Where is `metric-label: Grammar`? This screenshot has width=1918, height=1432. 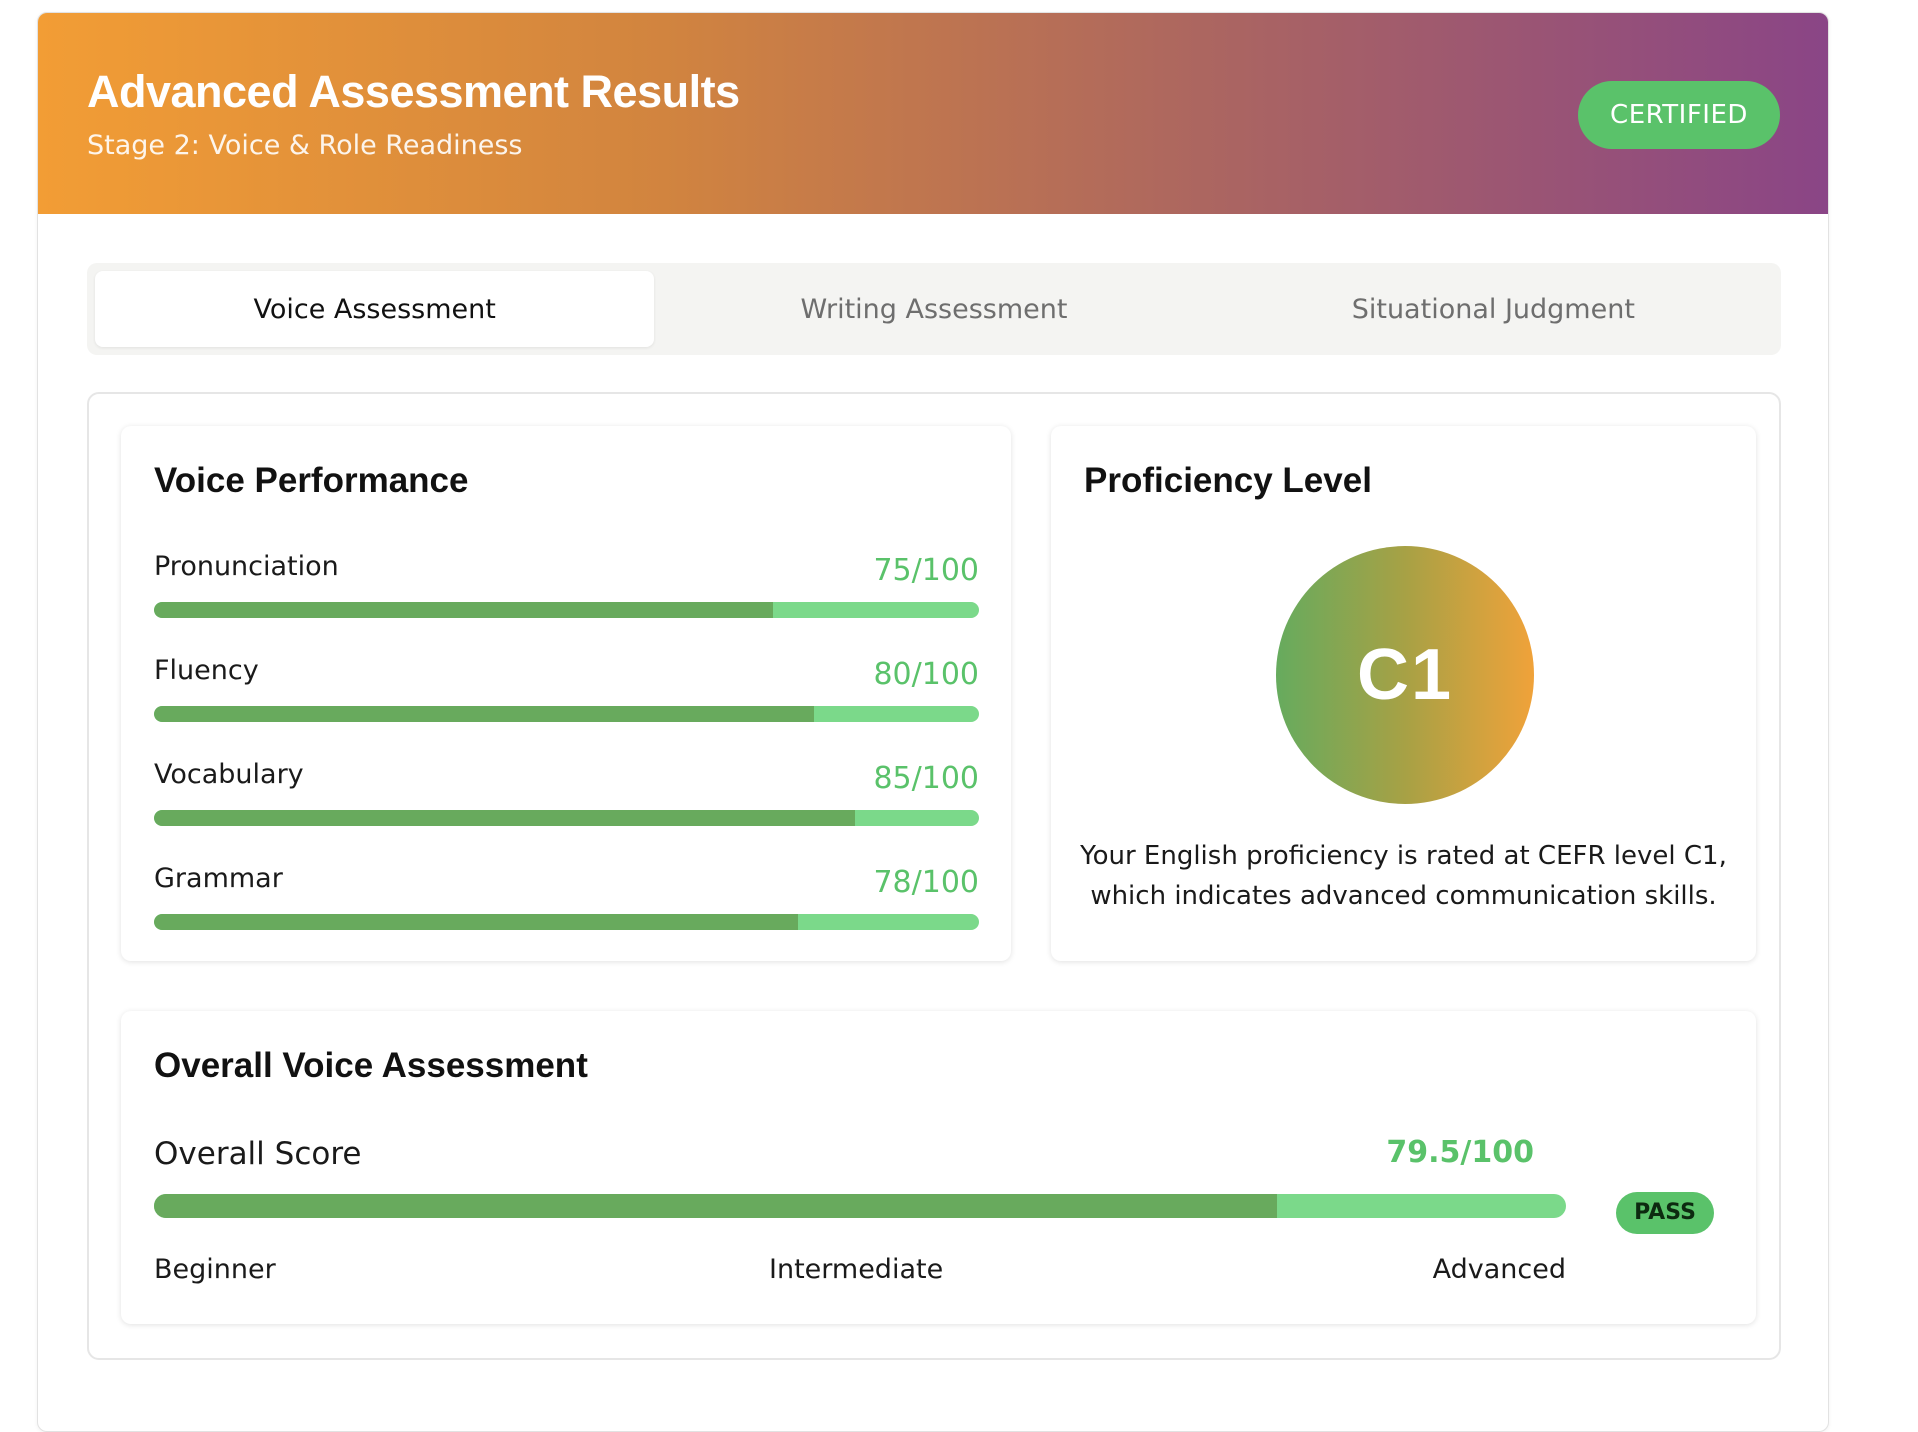 metric-label: Grammar is located at coordinates (218, 878).